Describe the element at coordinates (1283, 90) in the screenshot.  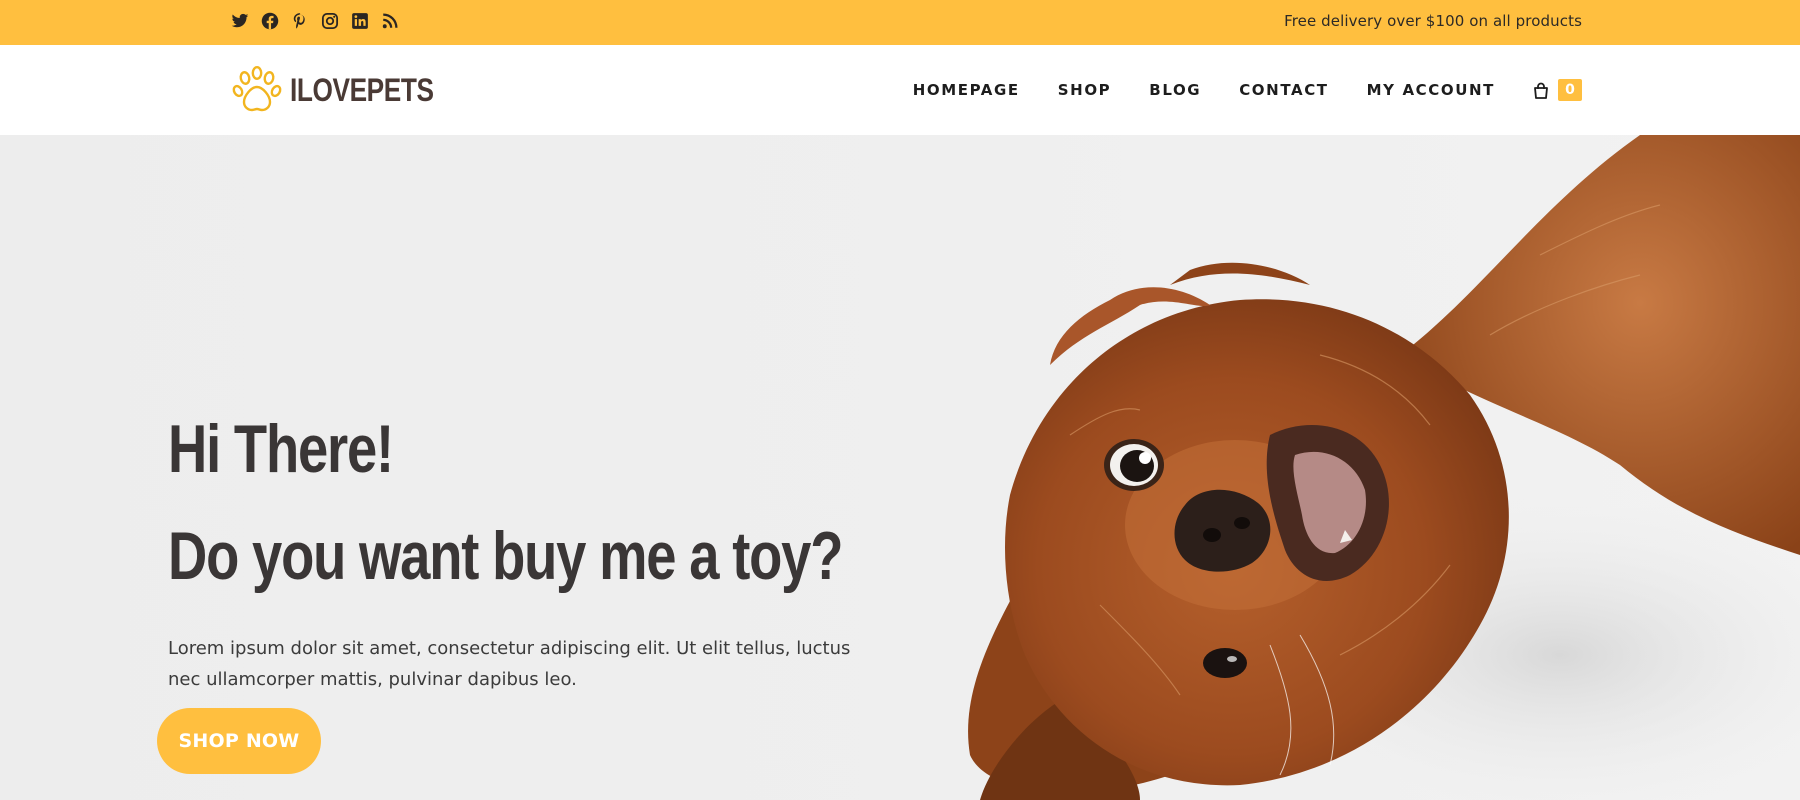
I see `nav-contact: CONTACT` at that location.